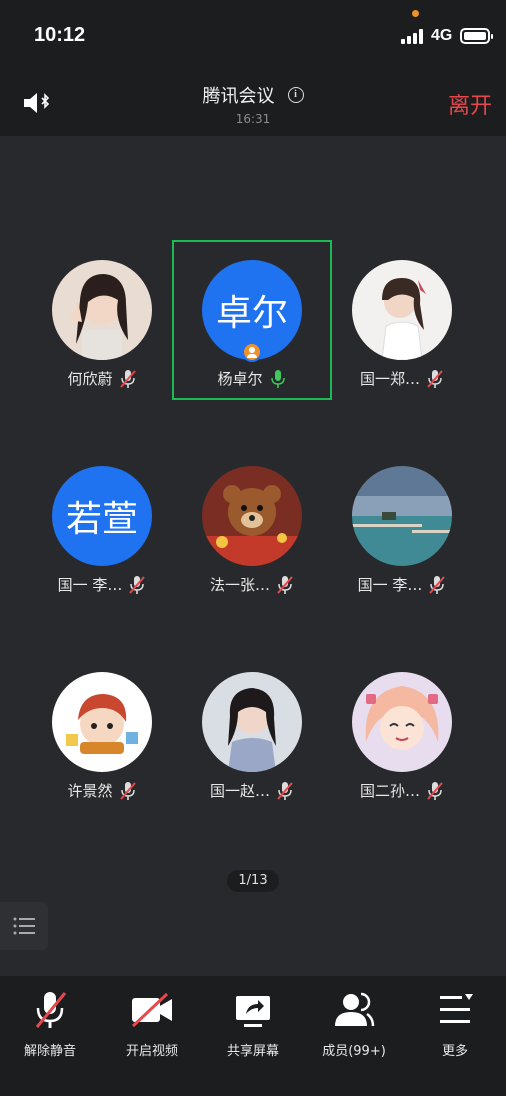 This screenshot has height=1096, width=506. What do you see at coordinates (102, 516) in the screenshot?
I see `avatar: 若萱` at bounding box center [102, 516].